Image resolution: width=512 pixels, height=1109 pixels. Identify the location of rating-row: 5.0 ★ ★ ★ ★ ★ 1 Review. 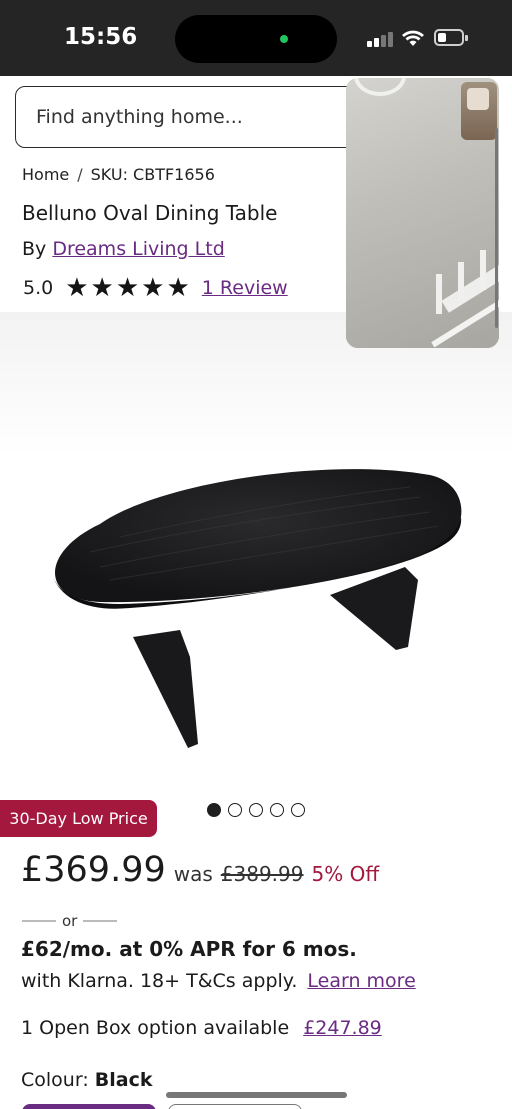
(155, 288).